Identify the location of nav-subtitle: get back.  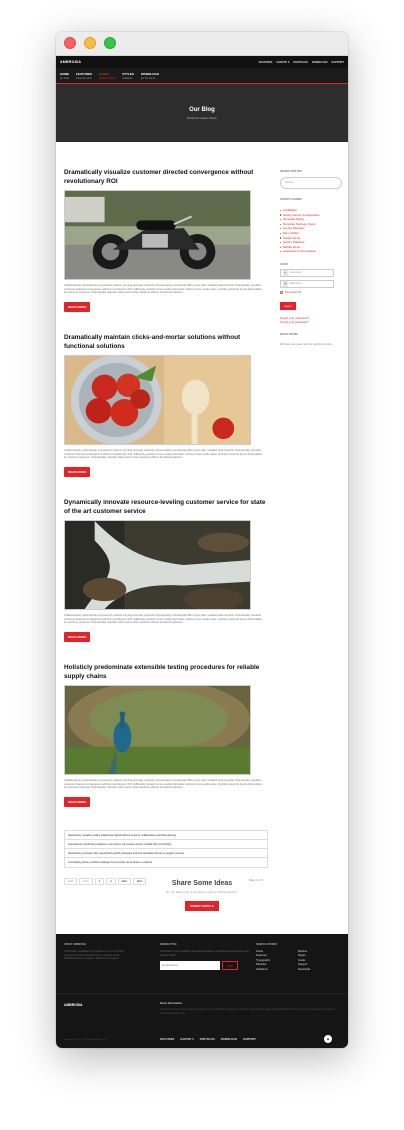
(65, 78).